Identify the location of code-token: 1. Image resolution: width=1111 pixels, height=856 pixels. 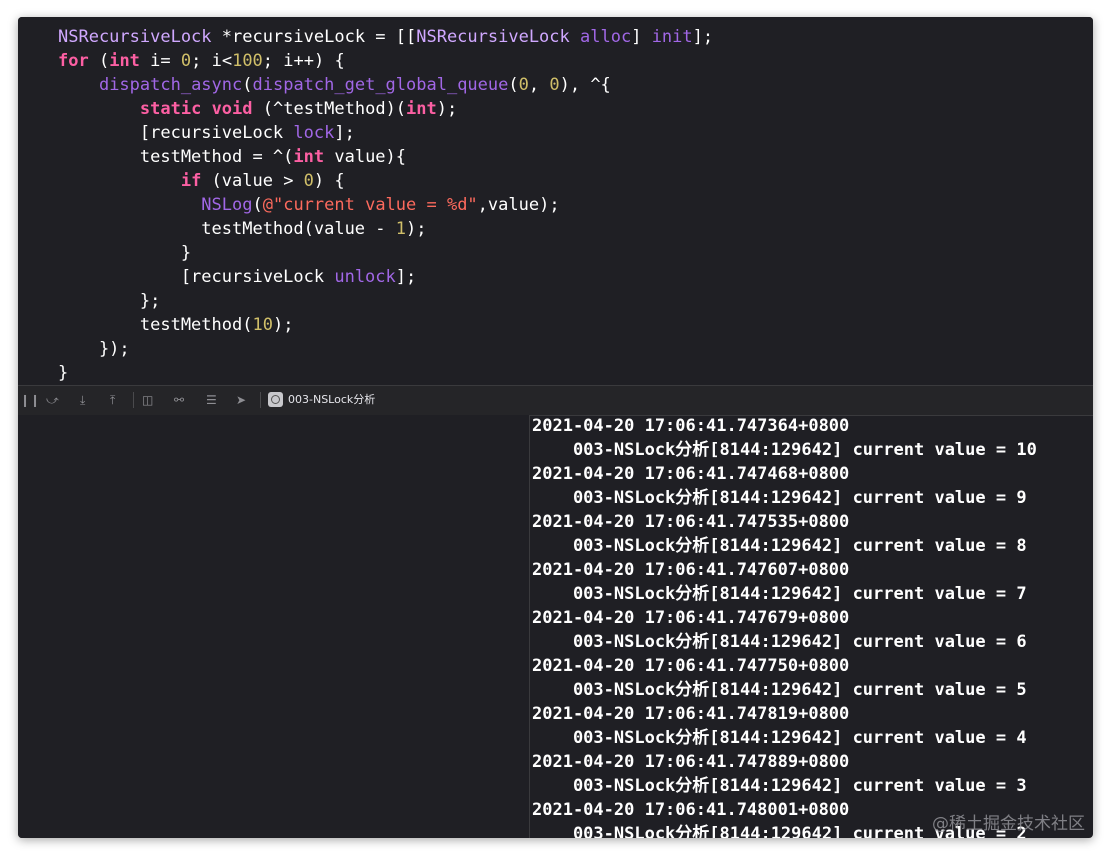
(401, 229).